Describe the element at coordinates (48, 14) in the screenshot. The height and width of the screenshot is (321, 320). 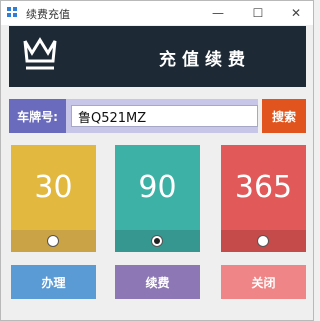
I see `window-title: 续费充值` at that location.